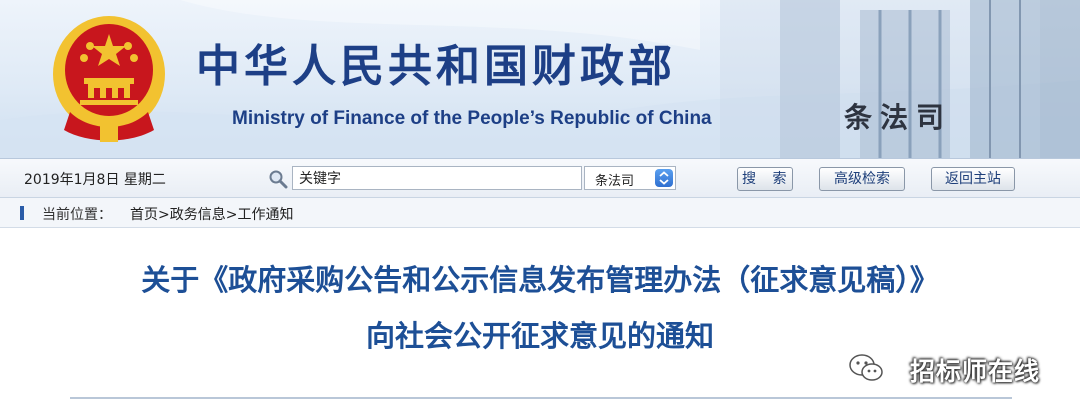 The width and height of the screenshot is (1080, 416). I want to click on breadcrumb-trail: 首页>政务信息>工作通知, so click(211, 214).